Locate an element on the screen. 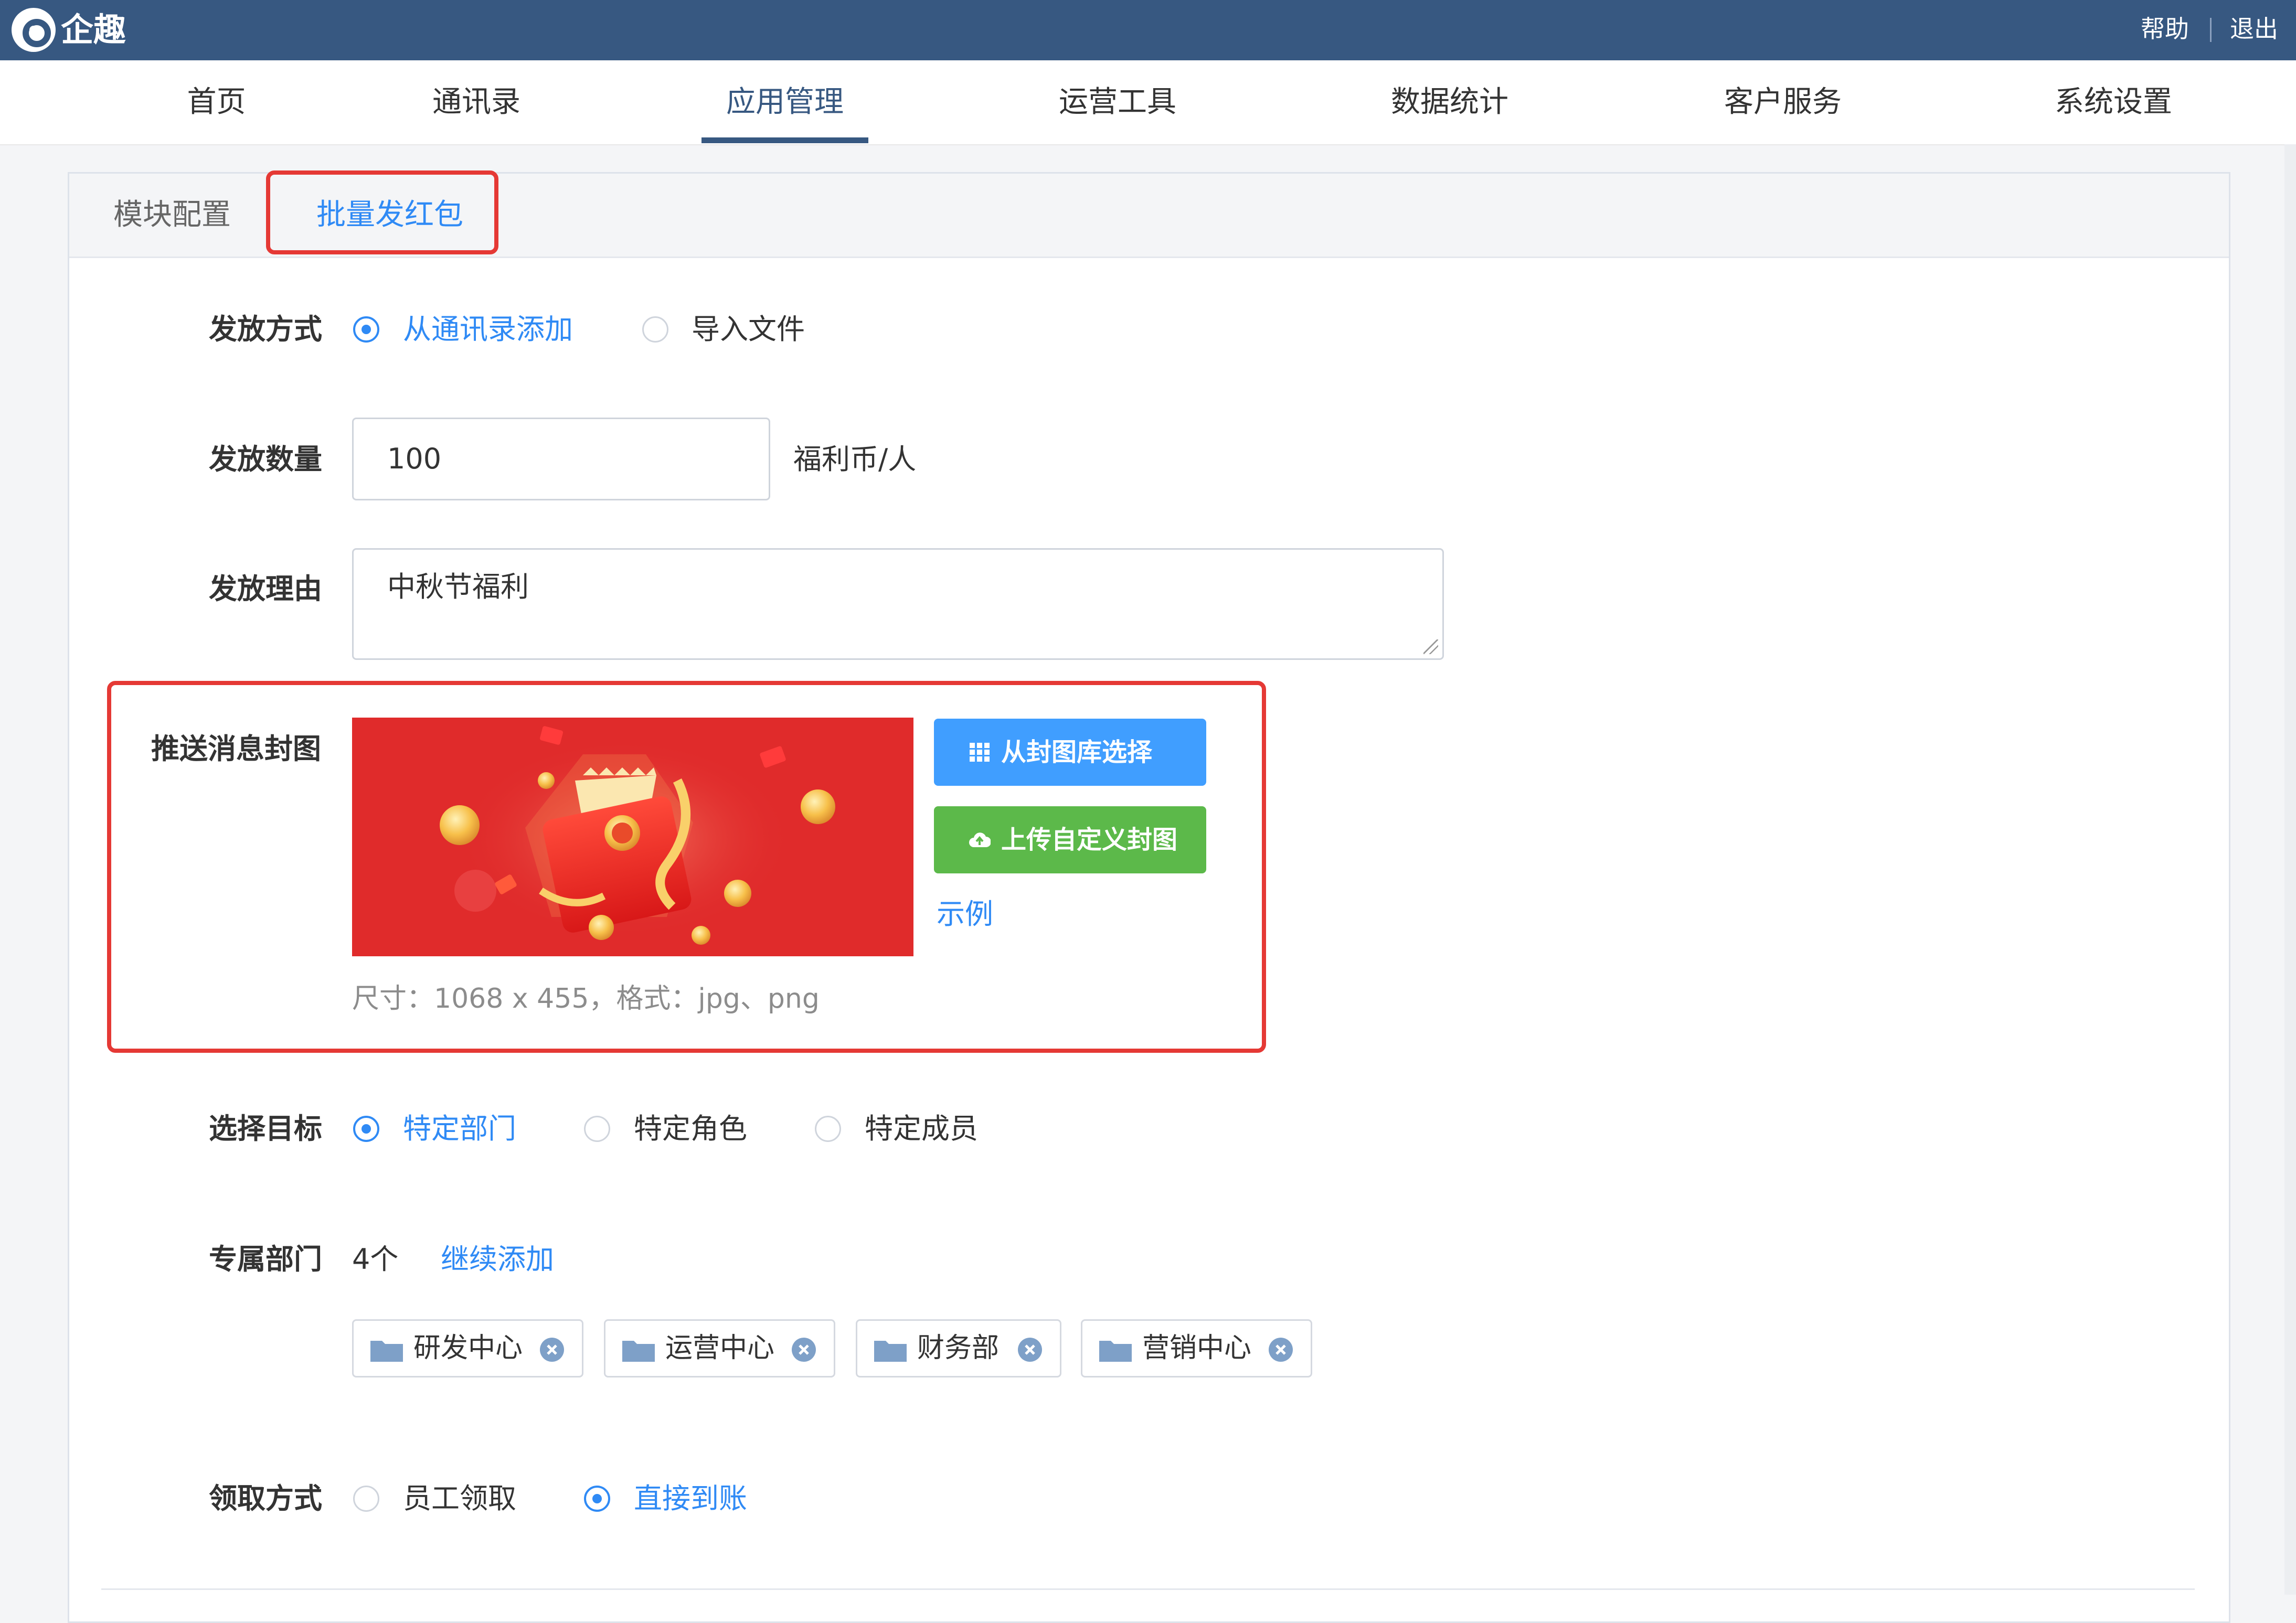 Image resolution: width=2296 pixels, height=1623 pixels. method-radio-import is located at coordinates (655, 329).